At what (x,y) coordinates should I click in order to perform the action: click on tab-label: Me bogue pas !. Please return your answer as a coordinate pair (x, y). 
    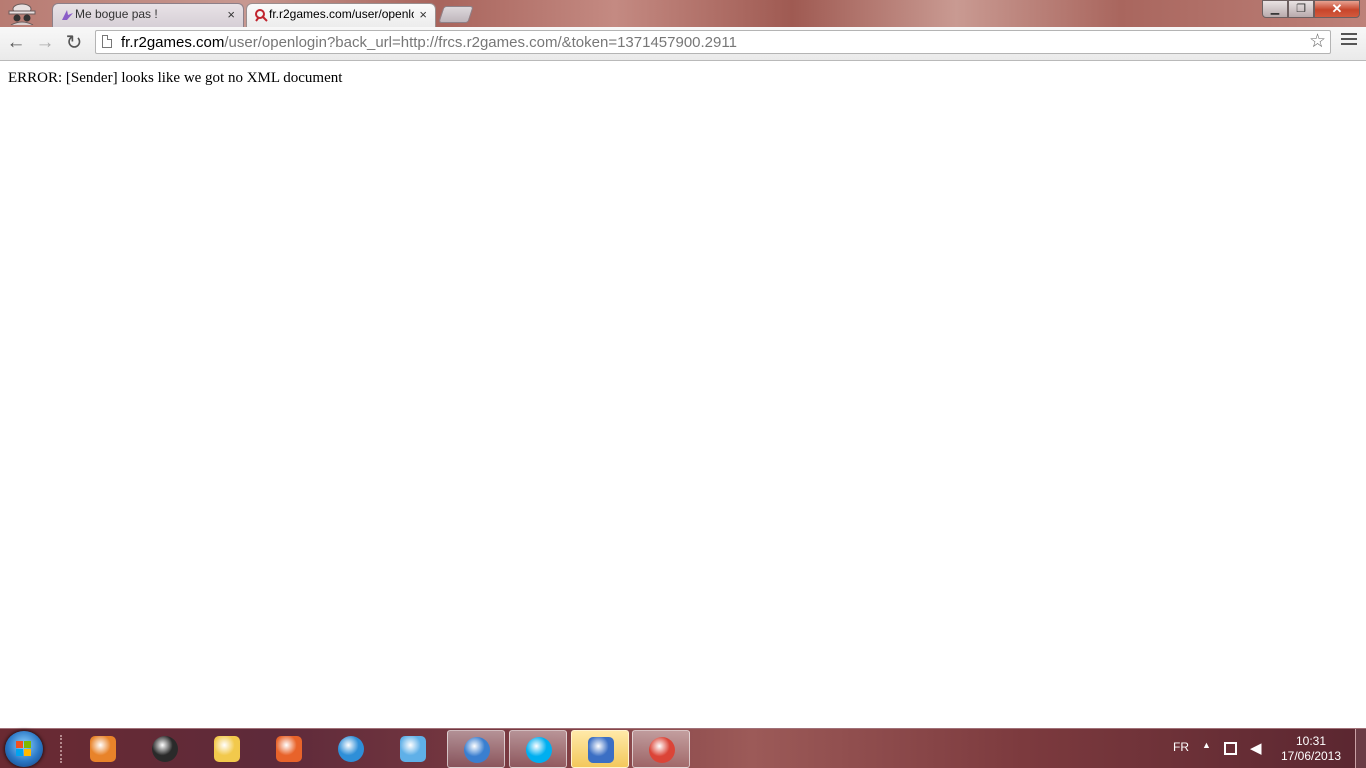
    Looking at the image, I should click on (116, 14).